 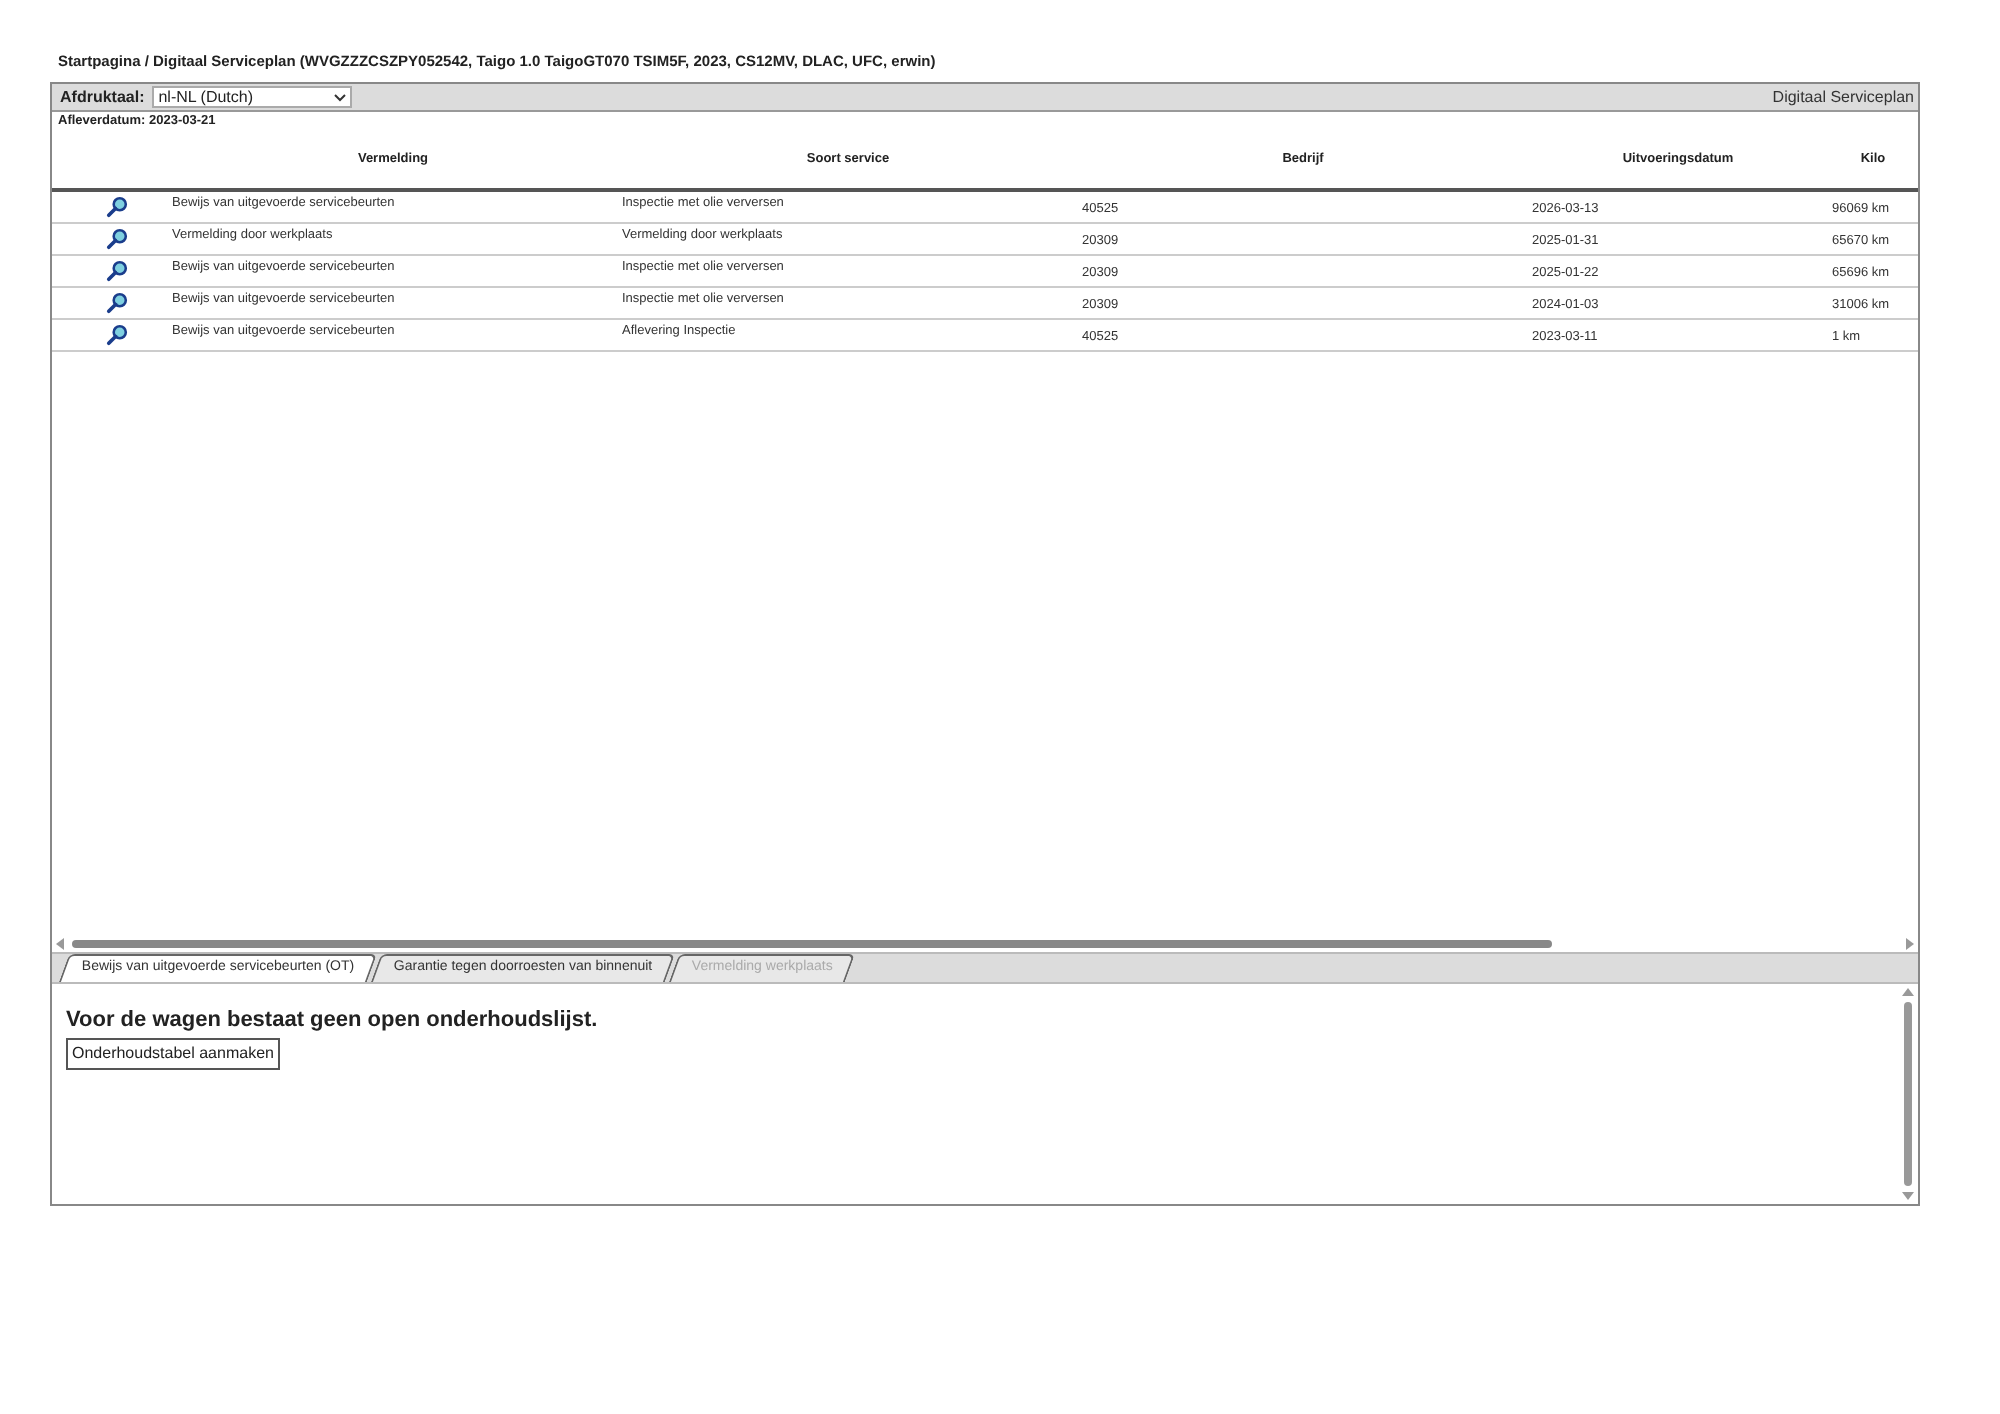 I want to click on language-label: Afdruktaal:, so click(x=102, y=97).